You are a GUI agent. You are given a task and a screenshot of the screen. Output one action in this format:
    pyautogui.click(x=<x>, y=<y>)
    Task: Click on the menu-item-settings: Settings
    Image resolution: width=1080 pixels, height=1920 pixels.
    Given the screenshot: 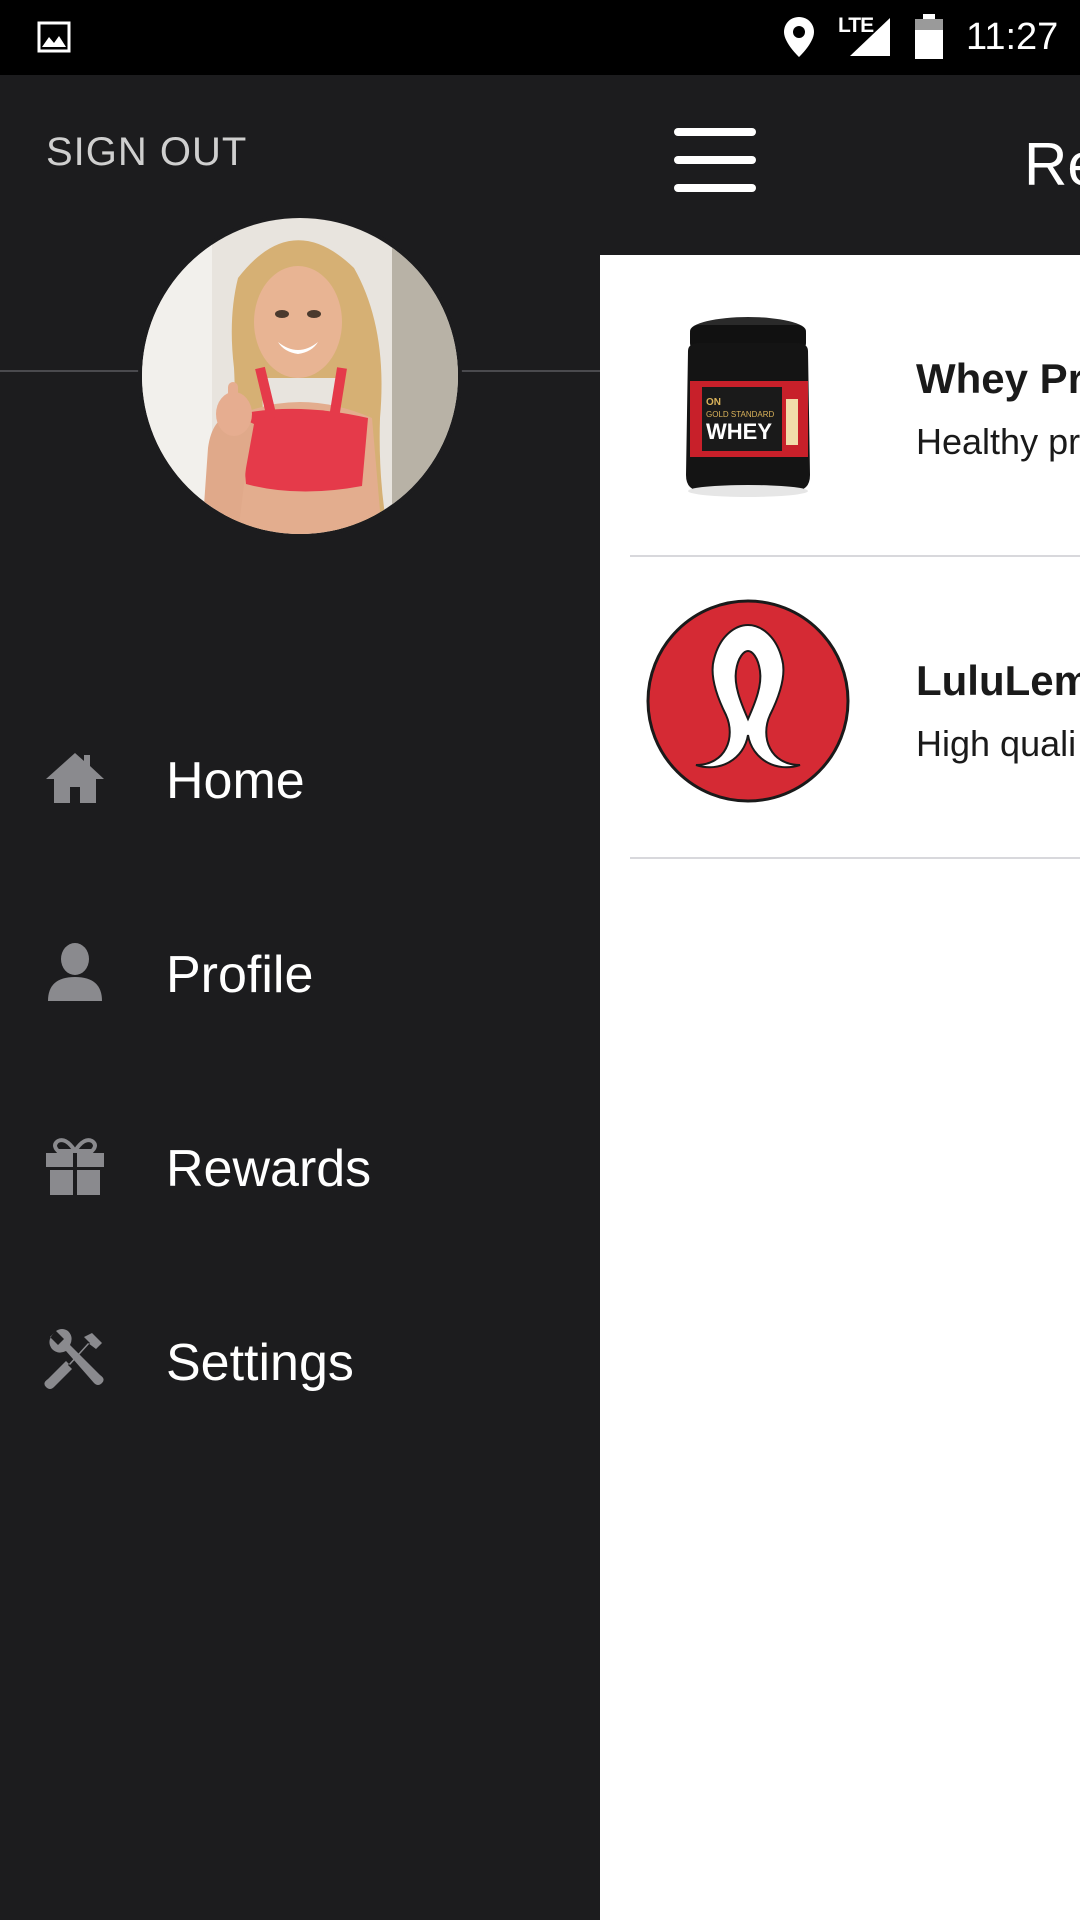 What is the action you would take?
    pyautogui.click(x=300, y=1359)
    